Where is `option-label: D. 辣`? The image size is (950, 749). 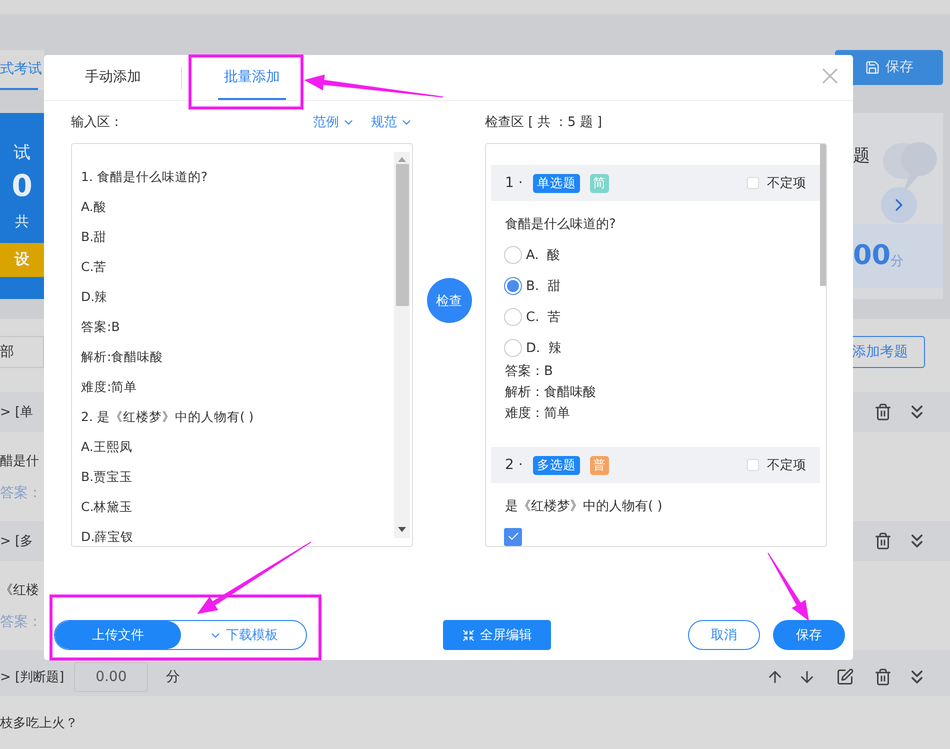
option-label: D. 辣 is located at coordinates (544, 348).